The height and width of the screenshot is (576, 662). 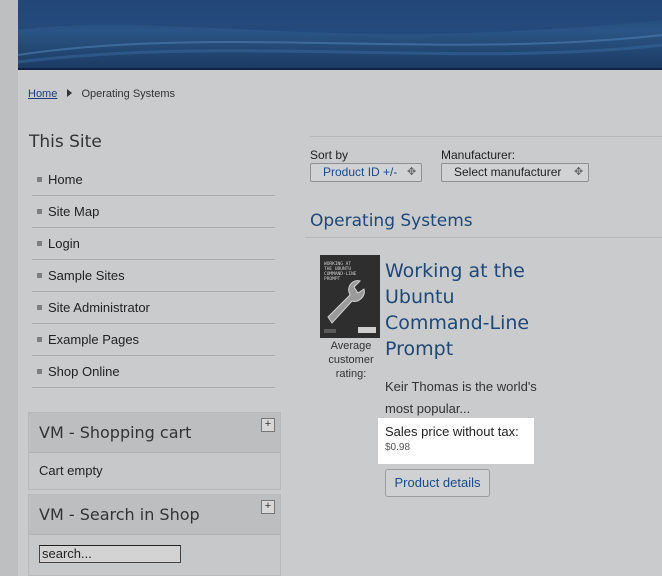 I want to click on sidebar-item-label: Site Map, so click(x=74, y=211).